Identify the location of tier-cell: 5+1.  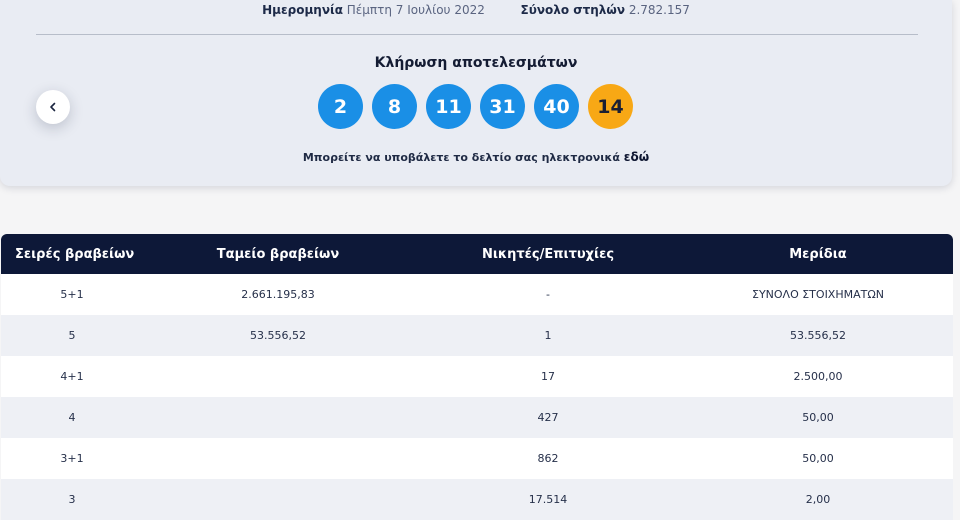
(72, 294).